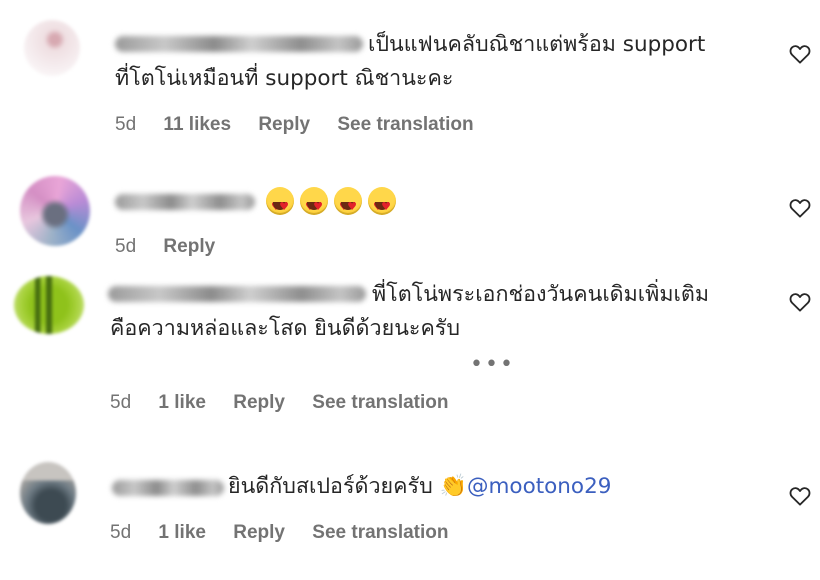 The width and height of the screenshot is (820, 580). What do you see at coordinates (284, 78) in the screenshot?
I see `comment-text-line: ที่โตโน่เหมือนที่ support ณิชานะคะ` at bounding box center [284, 78].